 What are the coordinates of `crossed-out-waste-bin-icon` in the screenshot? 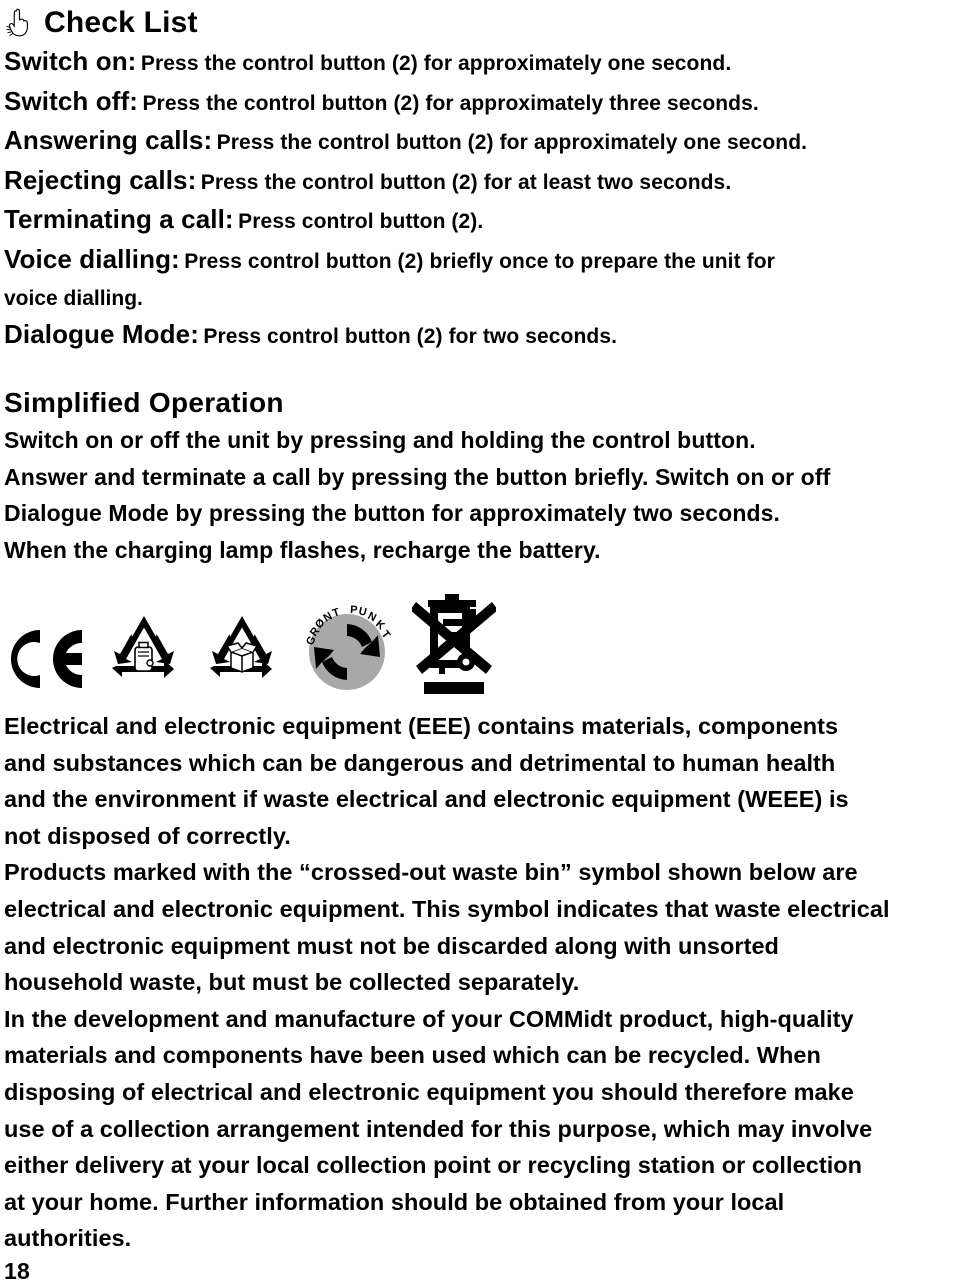 It's located at (454, 644).